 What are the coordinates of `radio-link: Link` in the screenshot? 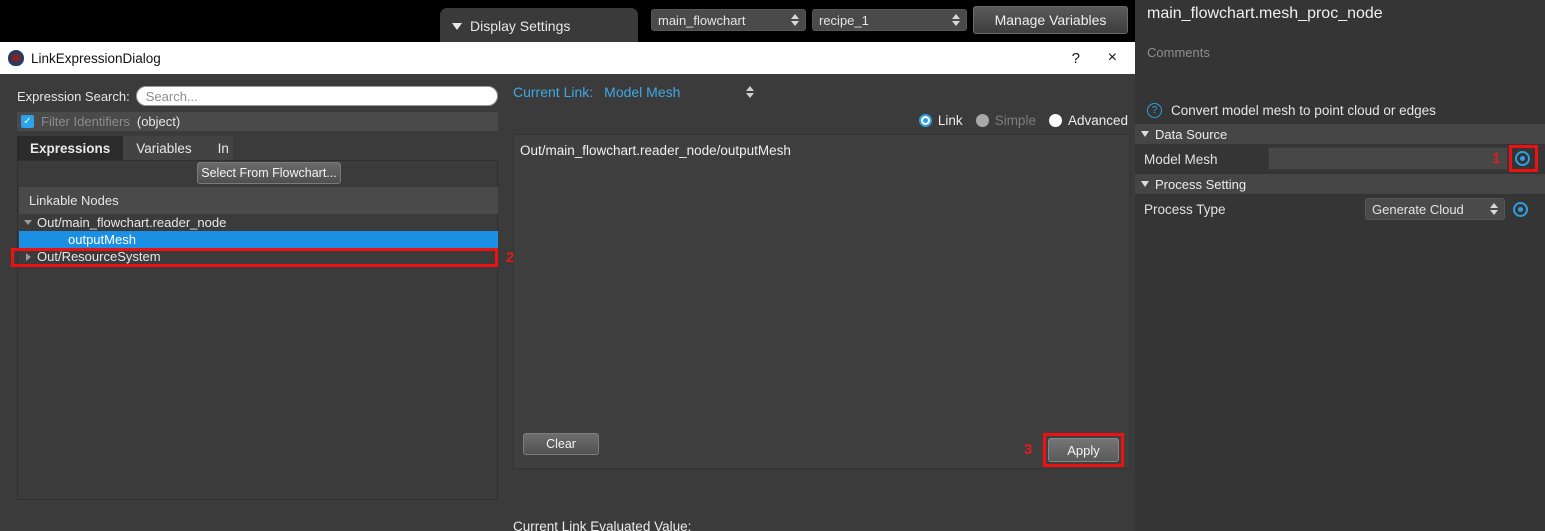 It's located at (940, 120).